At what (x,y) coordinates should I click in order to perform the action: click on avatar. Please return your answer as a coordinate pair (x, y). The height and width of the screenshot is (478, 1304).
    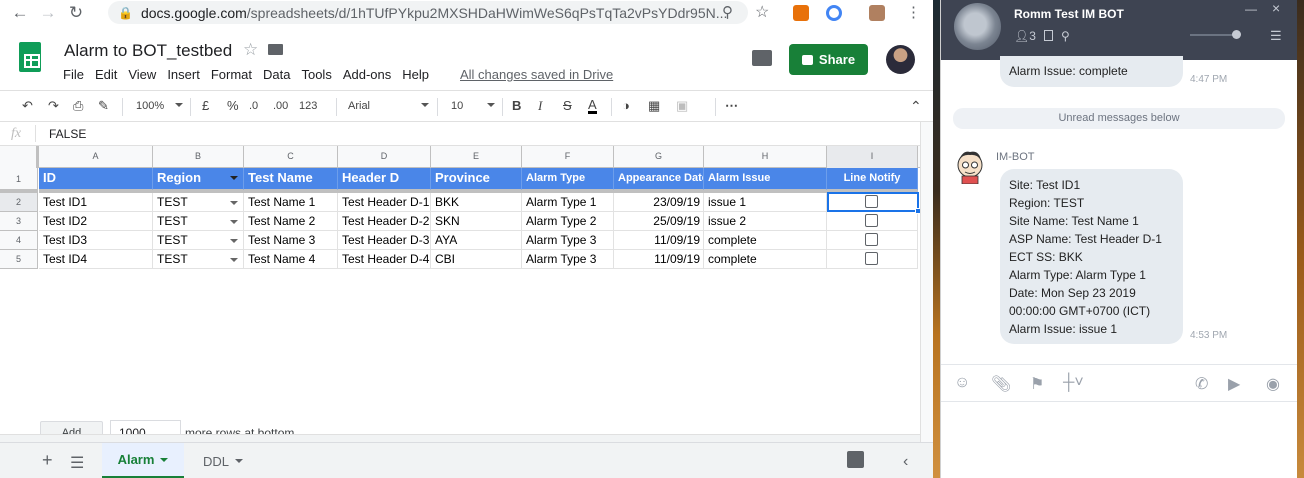
    Looking at the image, I should click on (900, 59).